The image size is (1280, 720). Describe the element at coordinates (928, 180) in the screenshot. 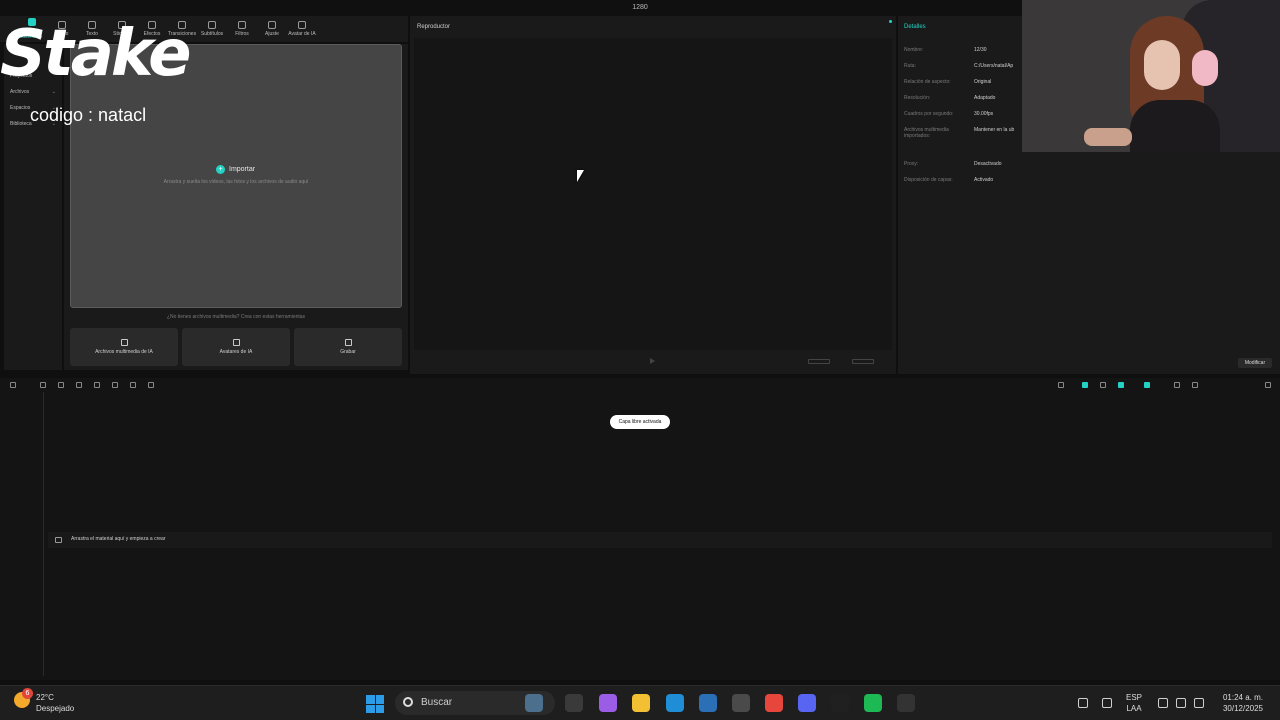

I see `detail-key: Disposición de capas:` at that location.